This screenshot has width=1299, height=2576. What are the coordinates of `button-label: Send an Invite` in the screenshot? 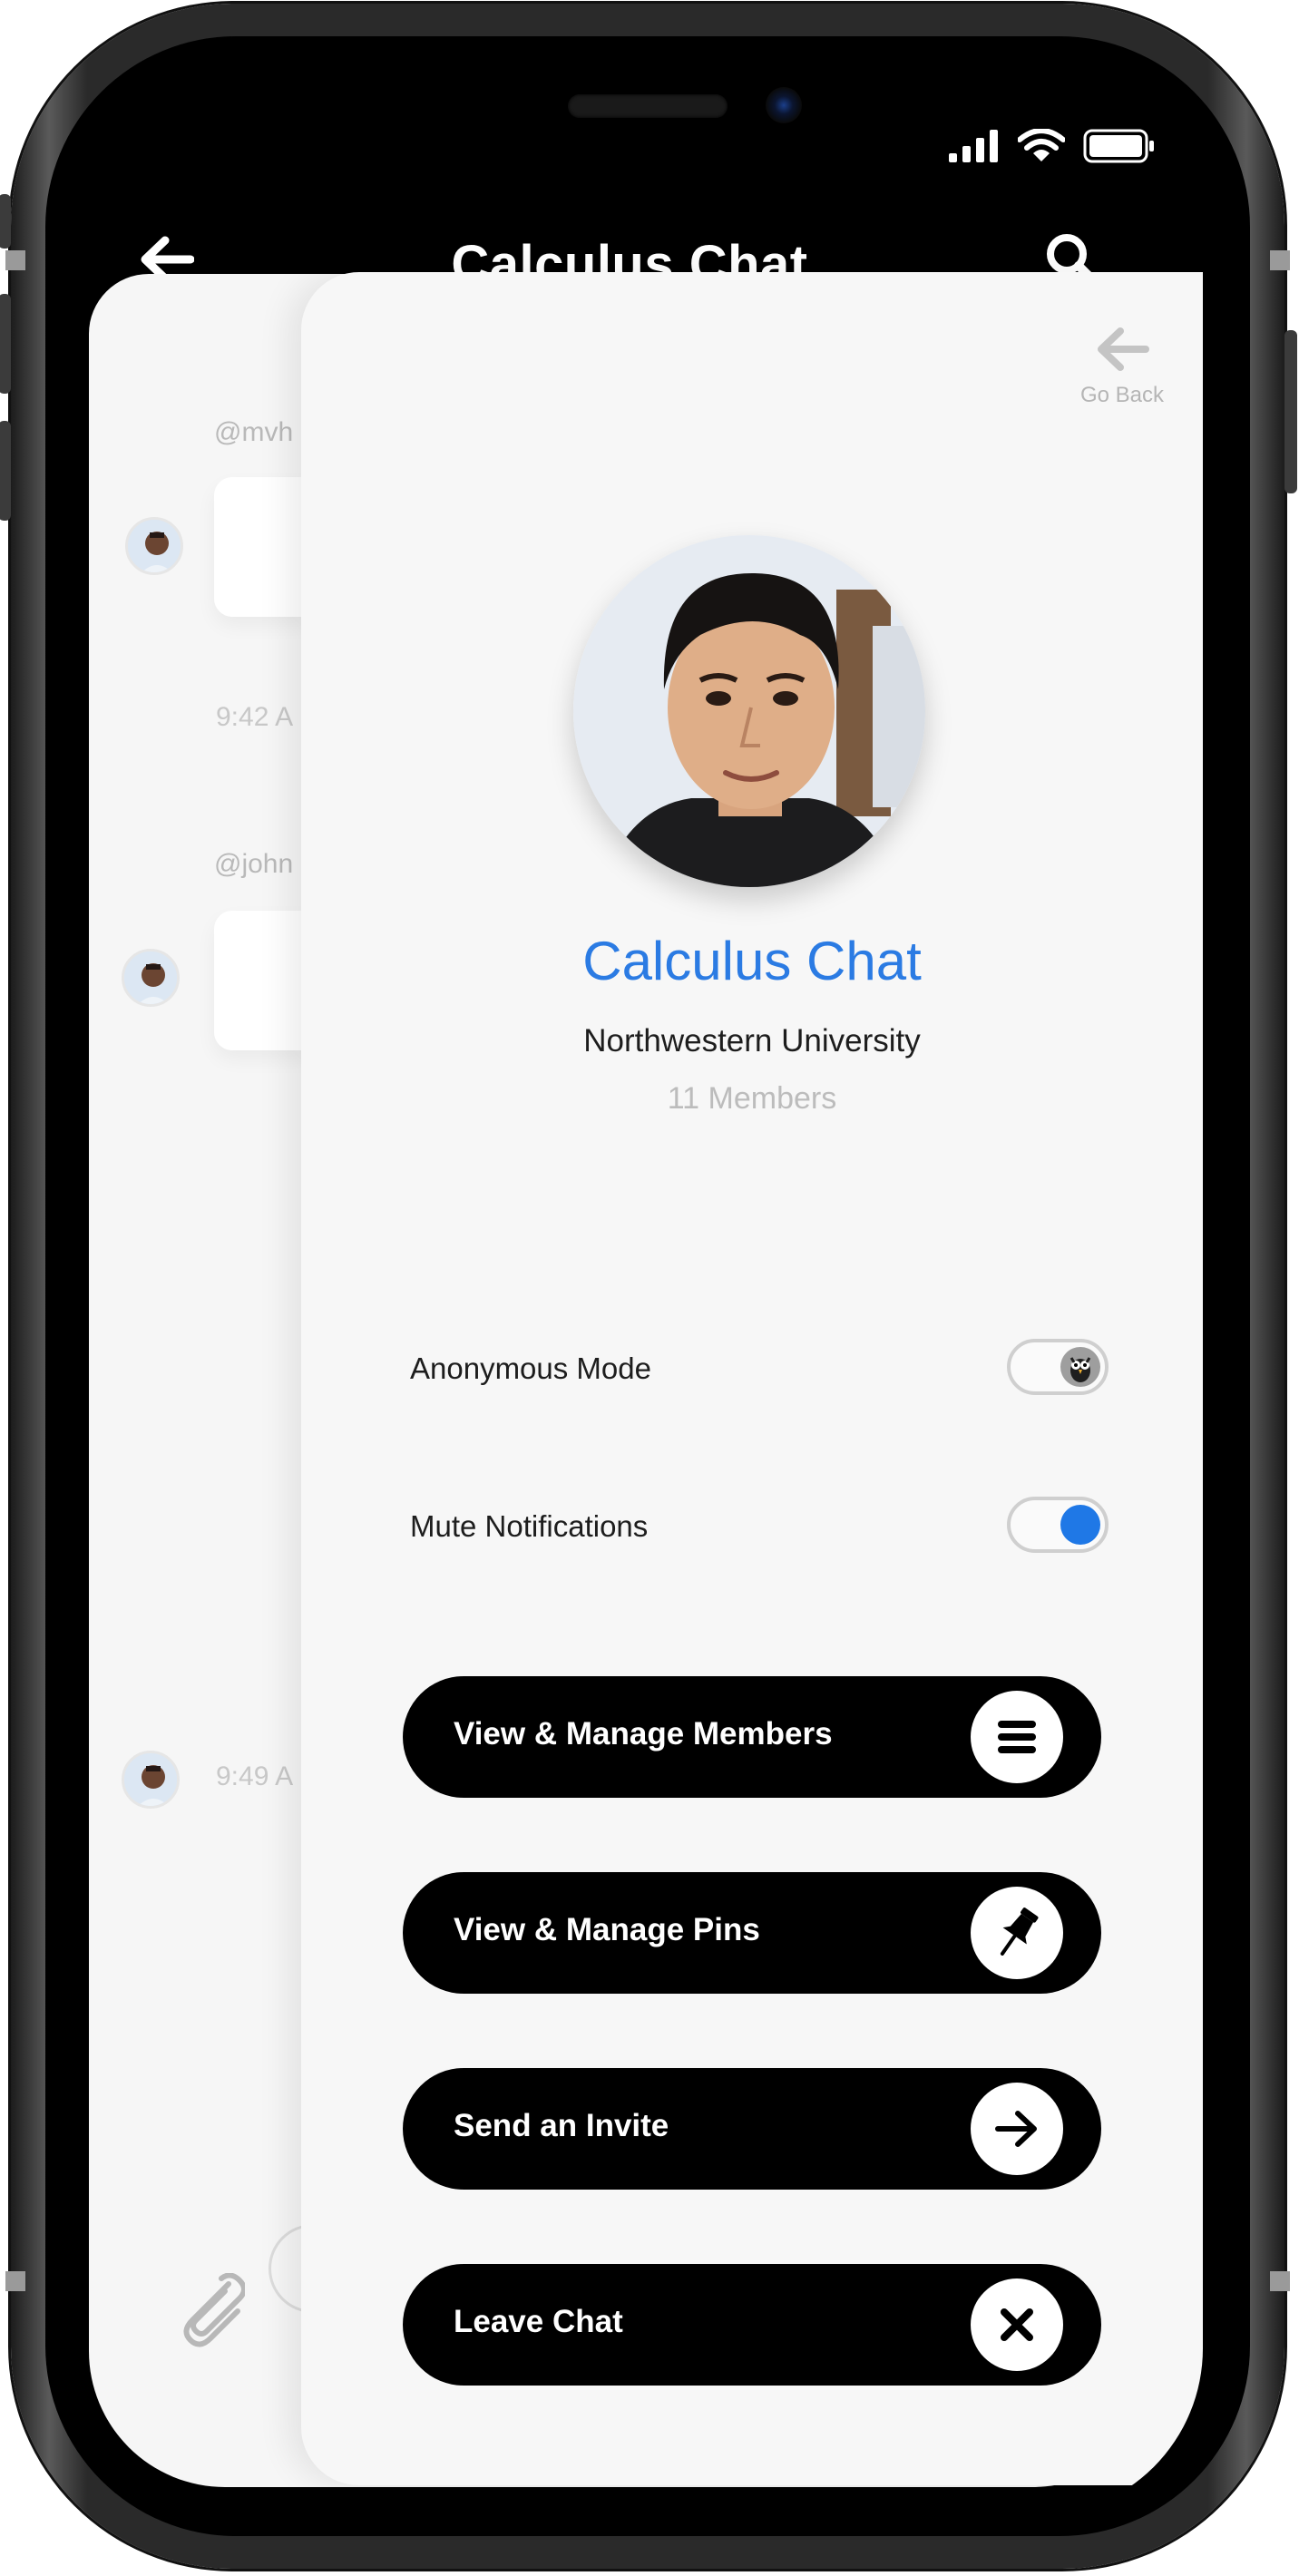 It's located at (561, 2125).